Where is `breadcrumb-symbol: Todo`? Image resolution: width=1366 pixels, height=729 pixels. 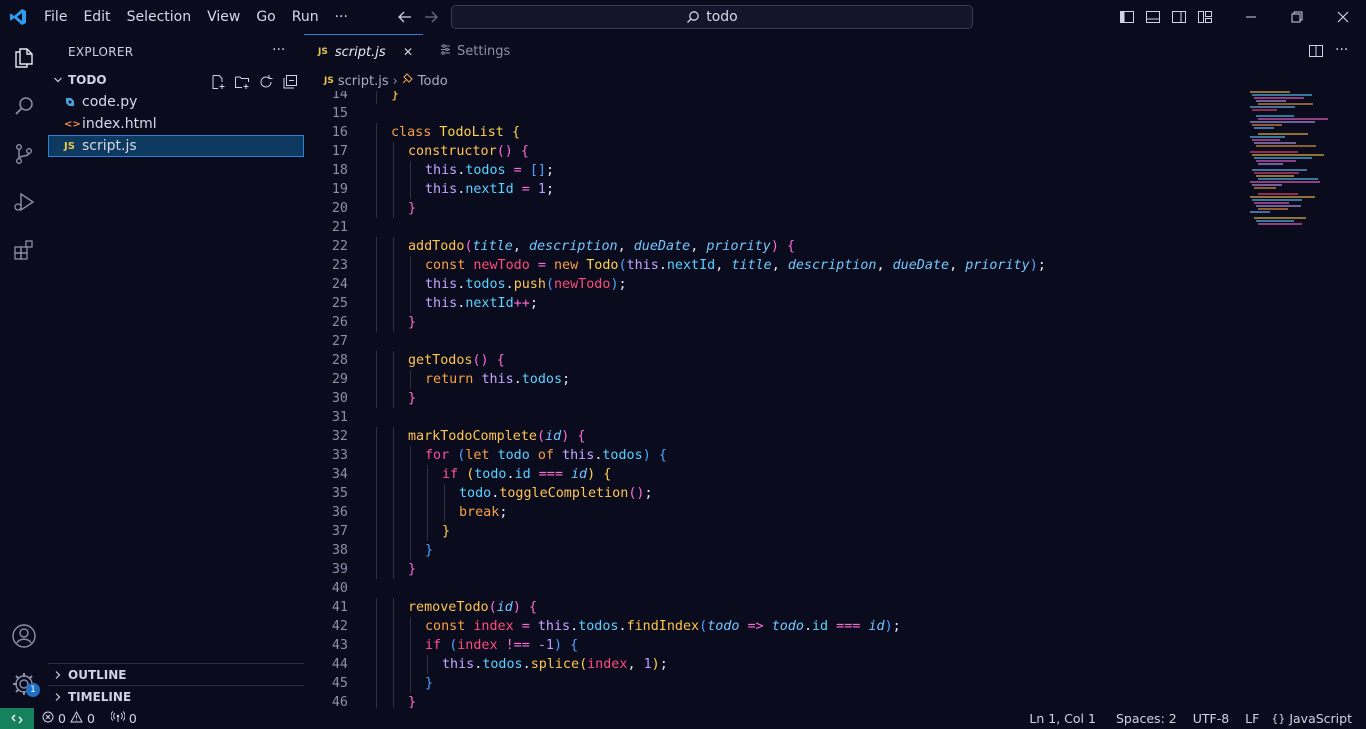 breadcrumb-symbol: Todo is located at coordinates (433, 81).